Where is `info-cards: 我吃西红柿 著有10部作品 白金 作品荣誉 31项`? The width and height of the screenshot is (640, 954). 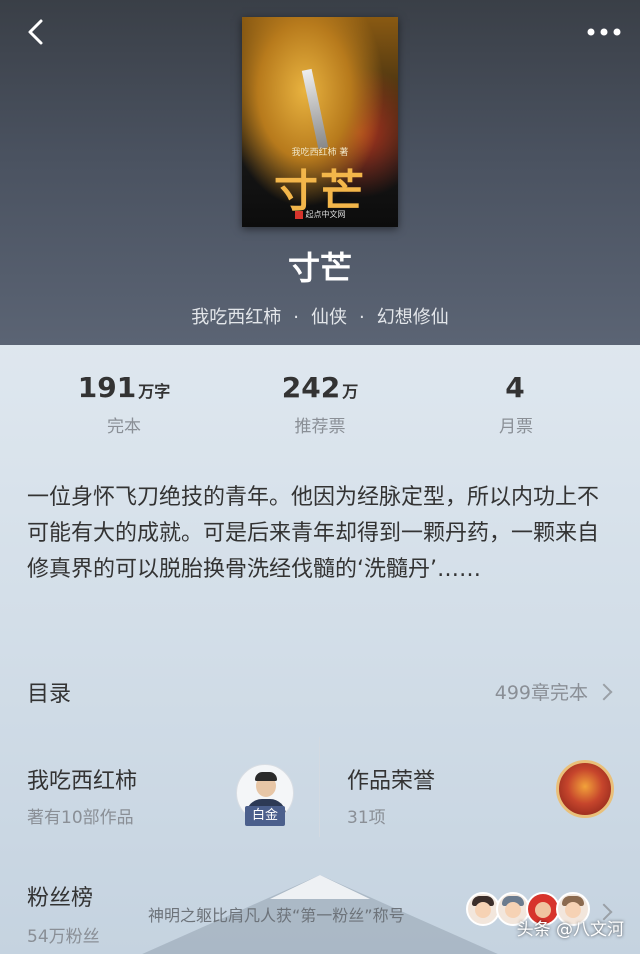 info-cards: 我吃西红柿 著有10部作品 白金 作品荣誉 31项 is located at coordinates (320, 787).